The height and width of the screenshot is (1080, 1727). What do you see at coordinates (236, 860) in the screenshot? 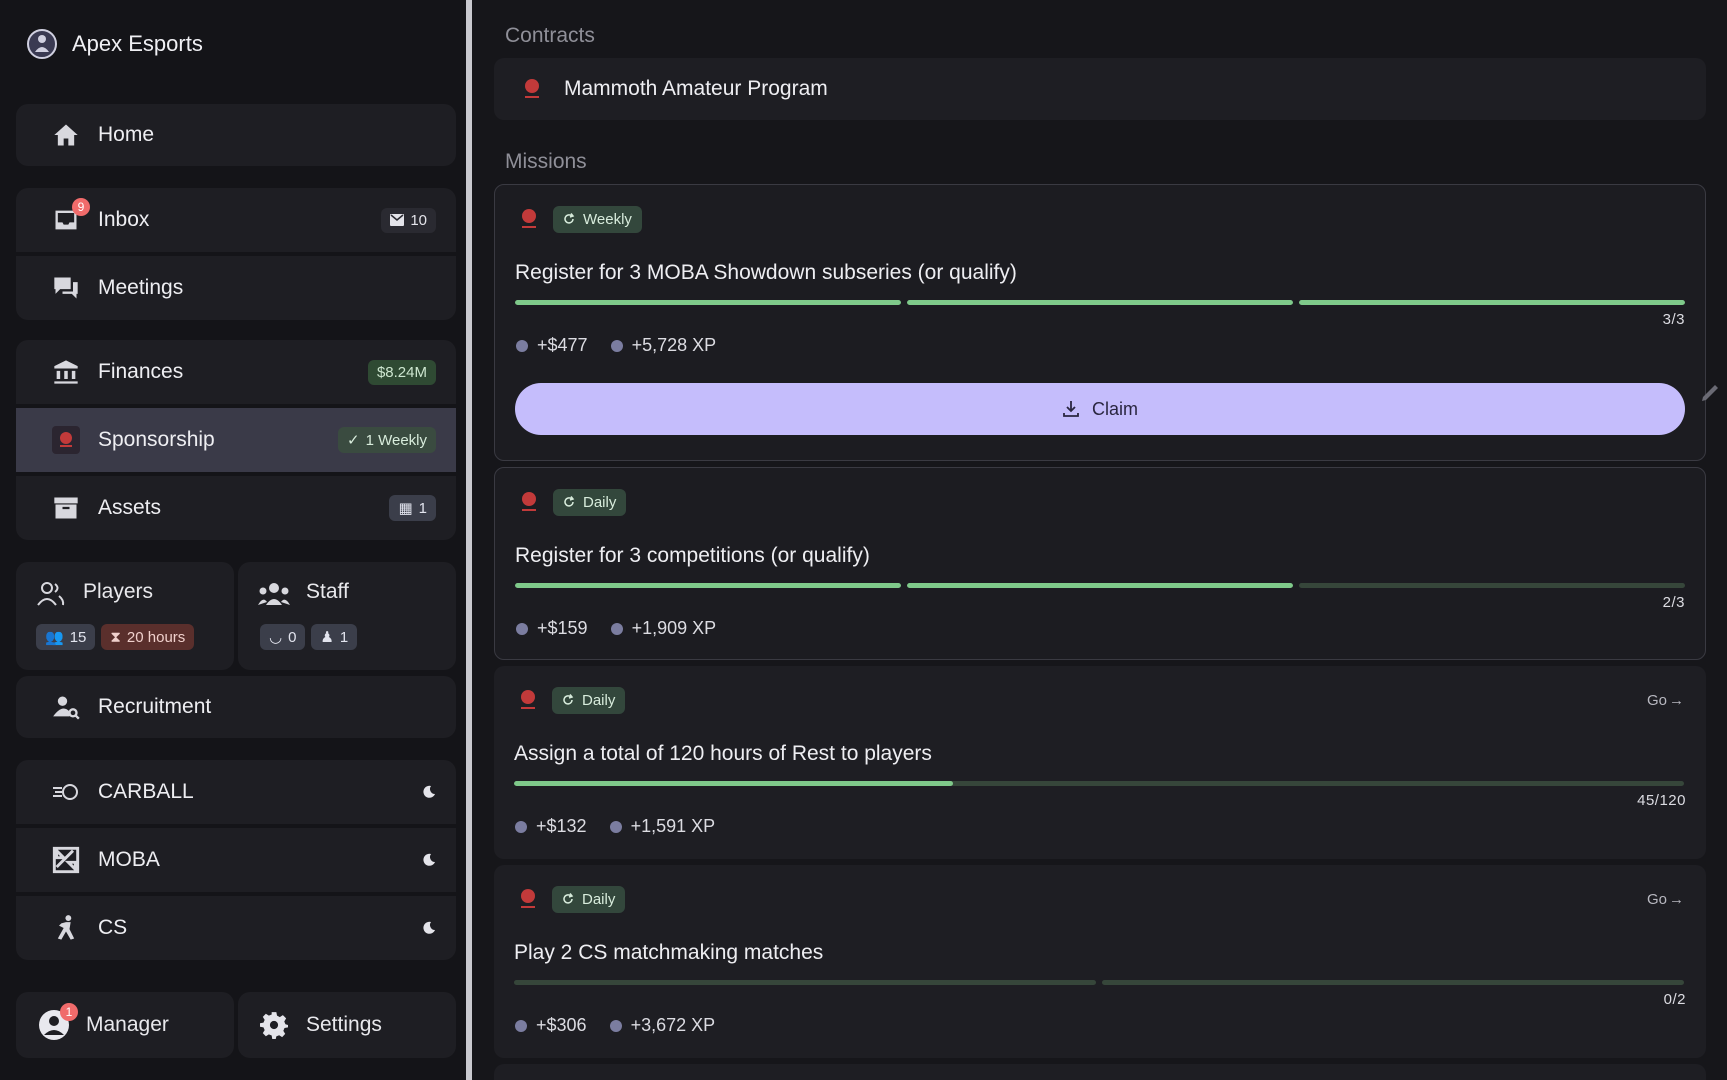
I see `nav-game-moba: MOBA` at bounding box center [236, 860].